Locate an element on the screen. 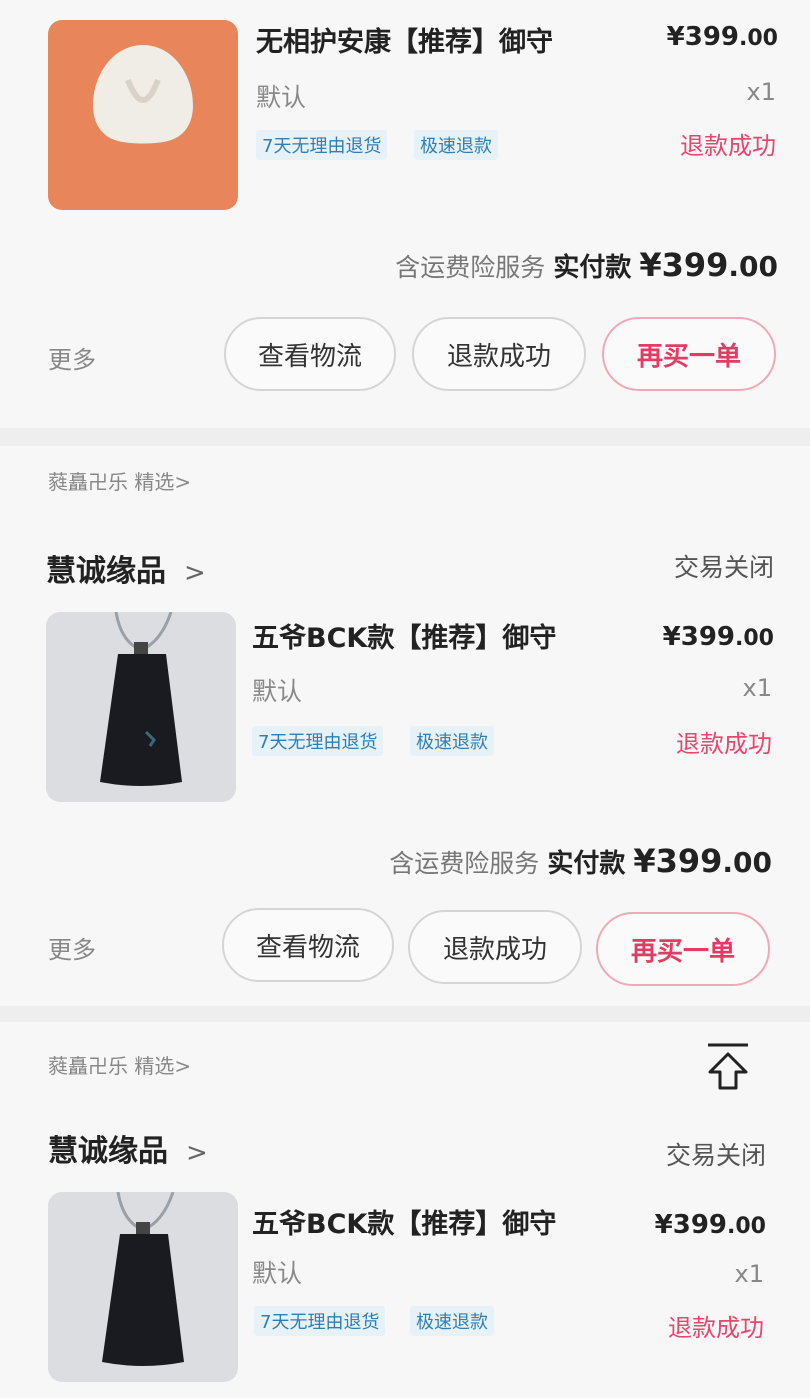 Image resolution: width=810 pixels, height=1398 pixels. product-title: 无相护安康【推荐】御守 is located at coordinates (404, 39).